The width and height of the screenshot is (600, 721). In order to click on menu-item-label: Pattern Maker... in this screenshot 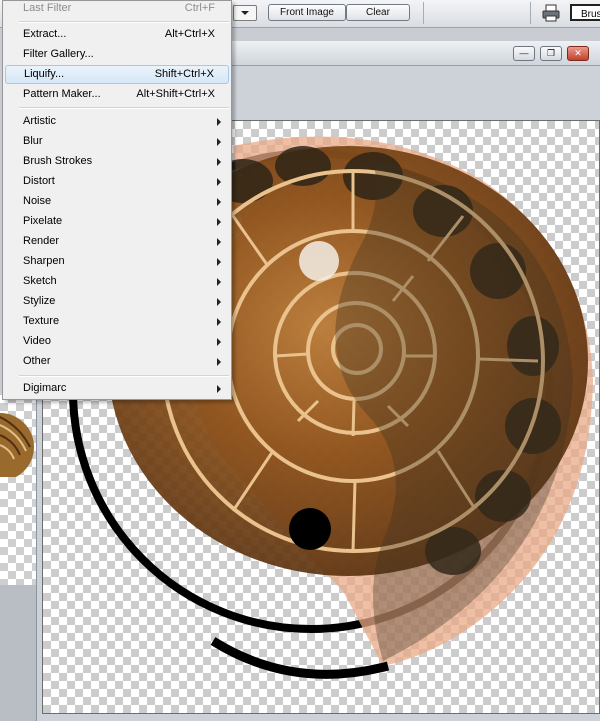, I will do `click(62, 94)`.